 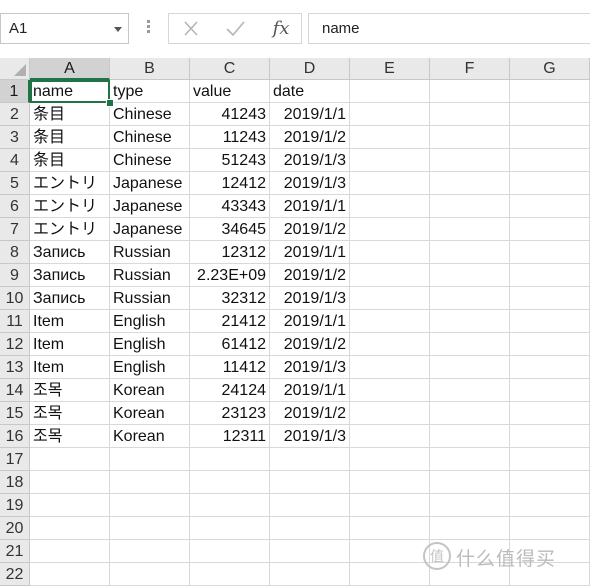 What do you see at coordinates (470, 413) in the screenshot?
I see `cell-f15` at bounding box center [470, 413].